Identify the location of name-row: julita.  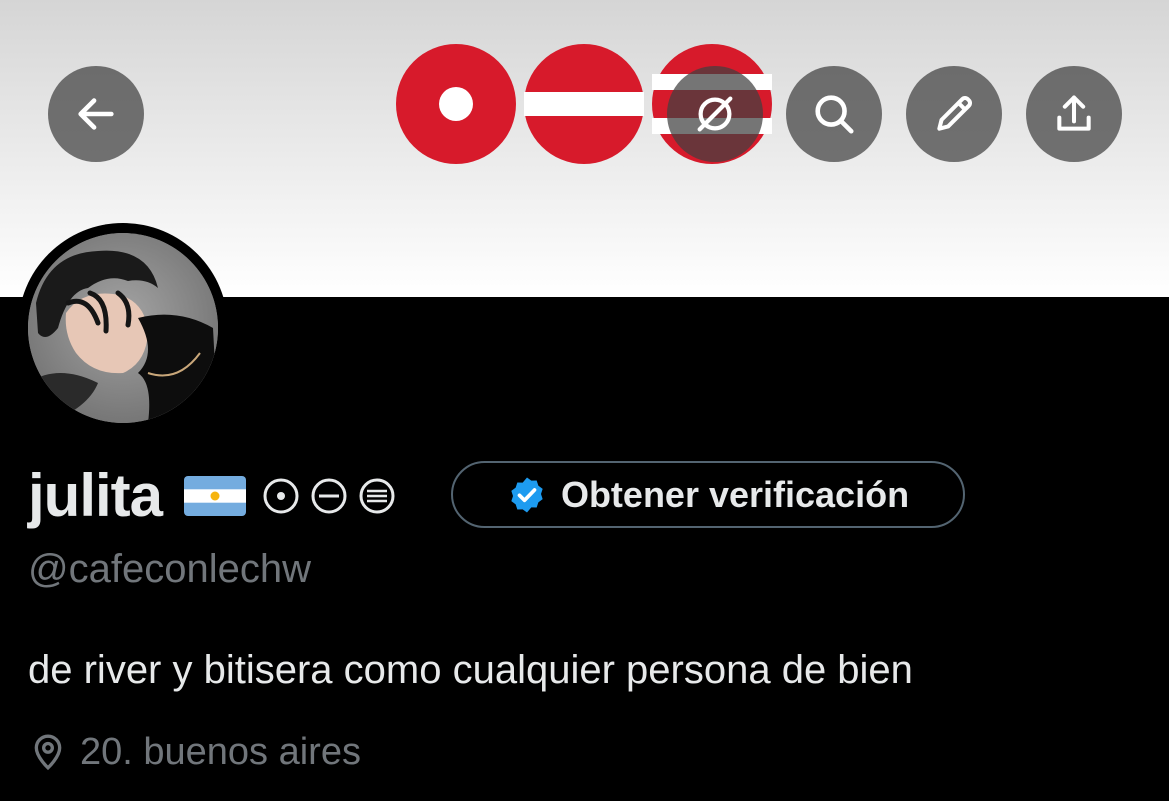
(212, 496).